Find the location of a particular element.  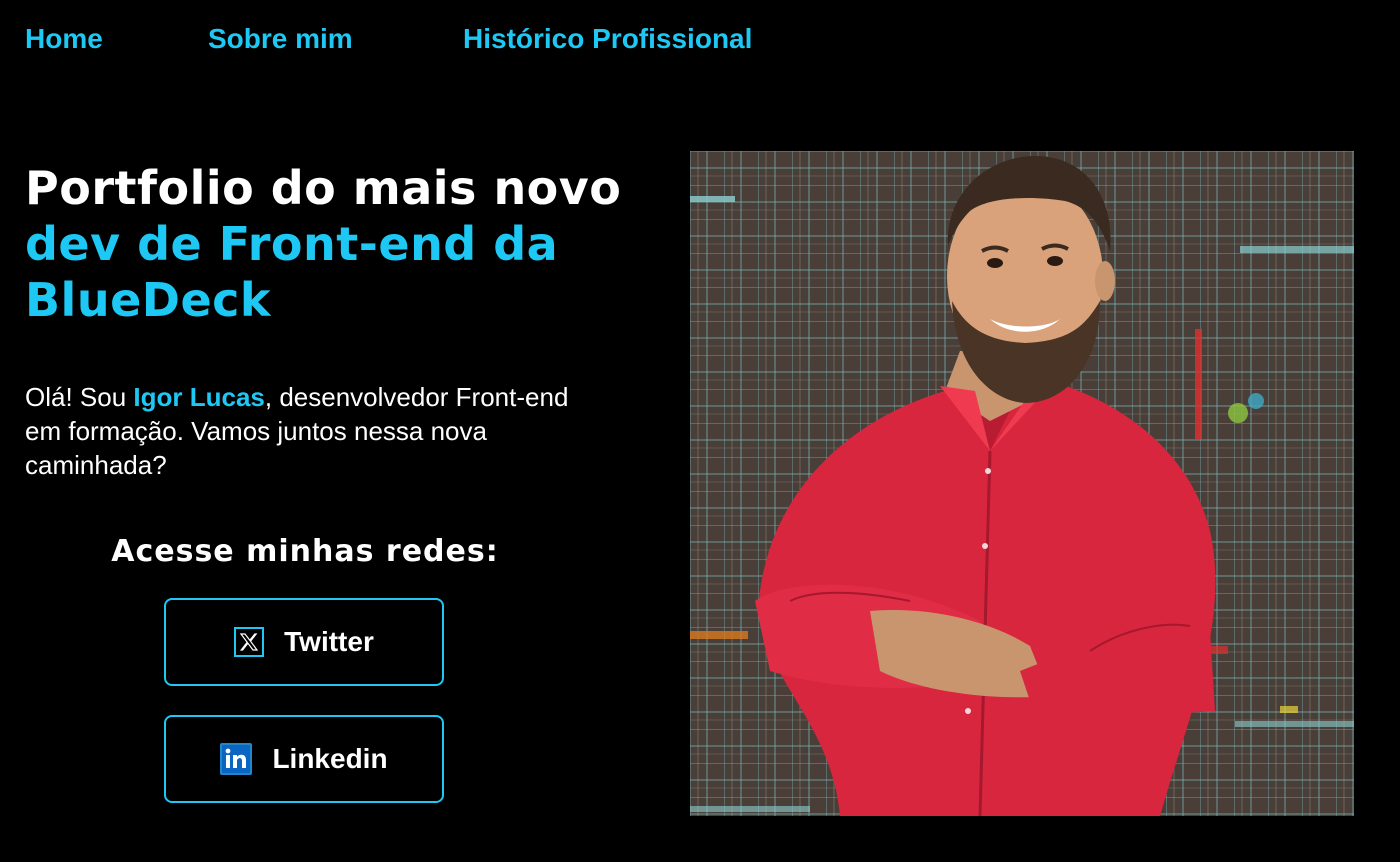

nav-link-home: Home is located at coordinates (64, 39).